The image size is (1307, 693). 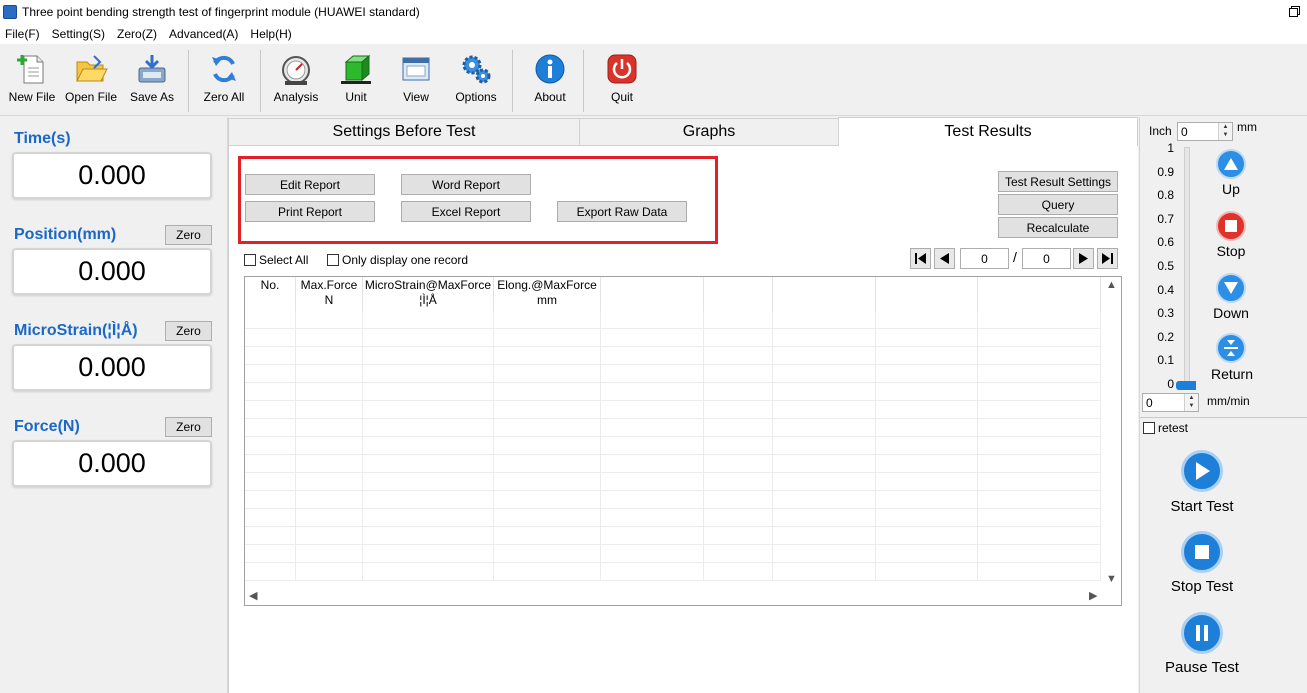 What do you see at coordinates (1294, 11) in the screenshot?
I see `restore-window-icon` at bounding box center [1294, 11].